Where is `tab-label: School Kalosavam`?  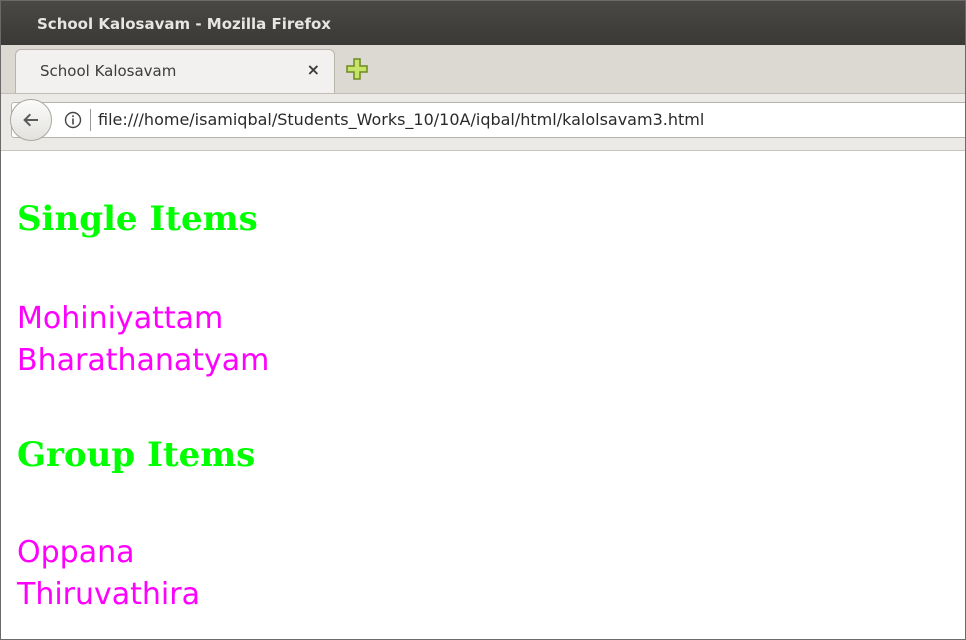
tab-label: School Kalosavam is located at coordinates (108, 71).